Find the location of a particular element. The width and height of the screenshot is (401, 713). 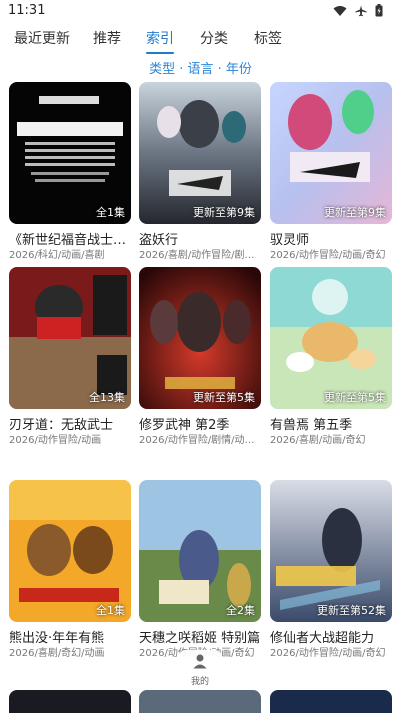

tab-recent-label: 最近更新 is located at coordinates (42, 39).